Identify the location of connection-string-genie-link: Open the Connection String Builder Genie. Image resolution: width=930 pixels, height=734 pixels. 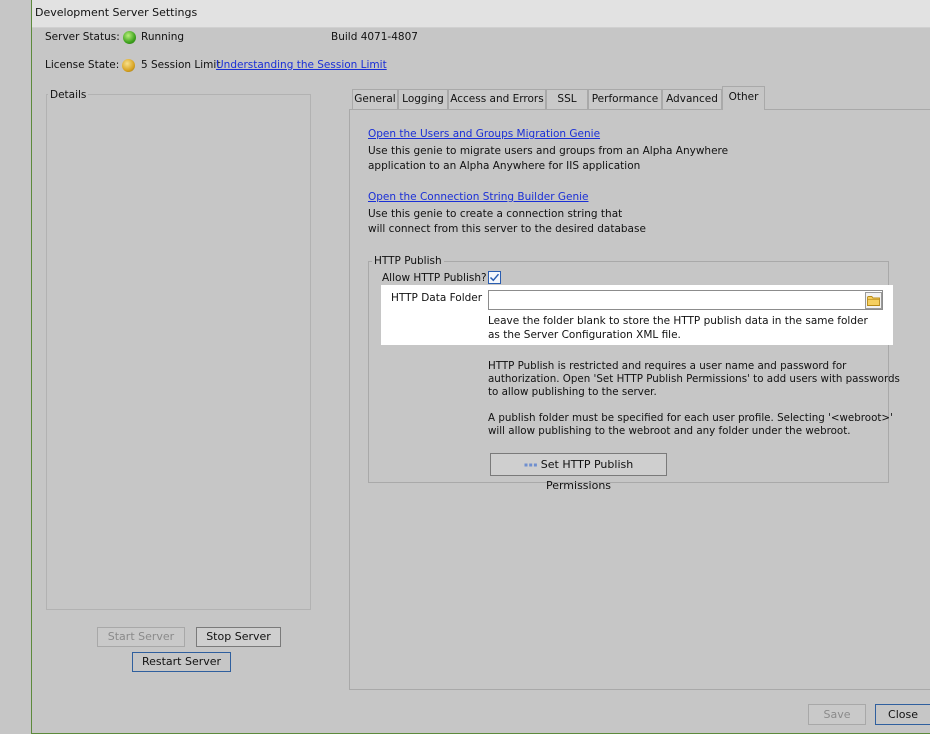
(478, 197).